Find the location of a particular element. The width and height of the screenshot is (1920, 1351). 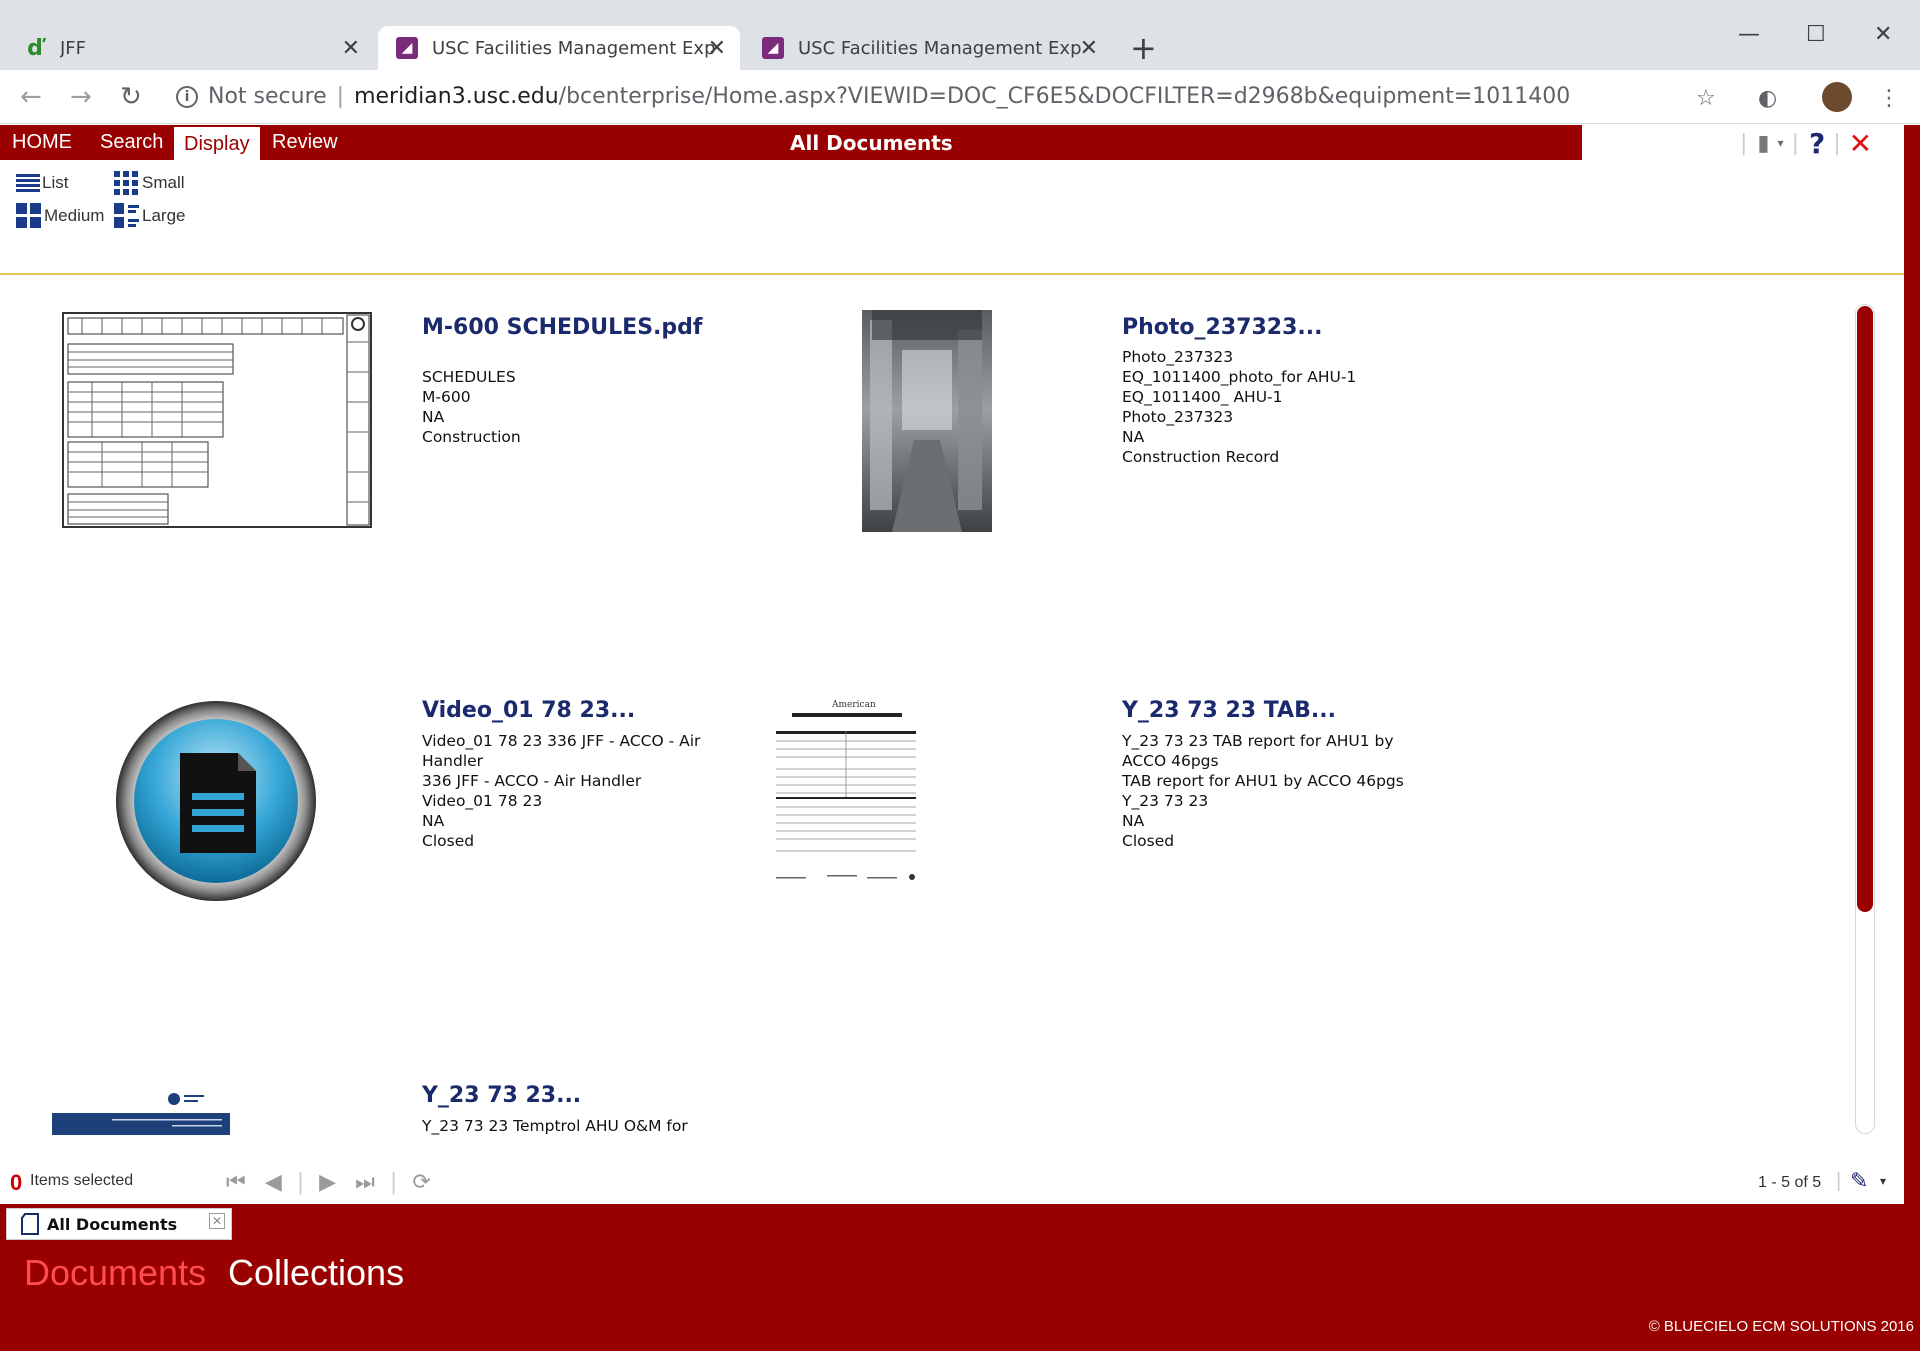

pen-icon: ✎ is located at coordinates (1859, 1181).